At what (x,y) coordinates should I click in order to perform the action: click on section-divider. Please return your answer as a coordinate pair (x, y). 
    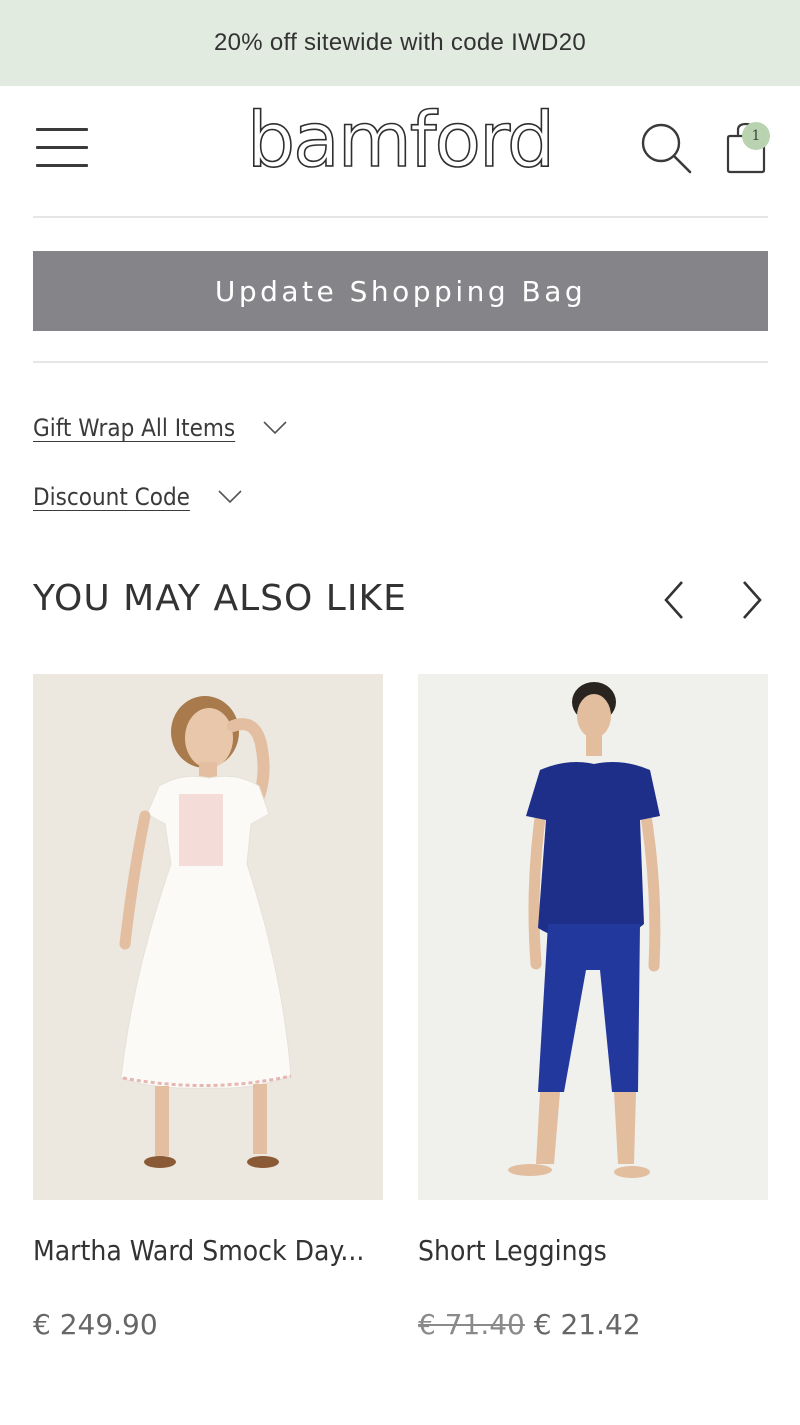
    Looking at the image, I should click on (400, 362).